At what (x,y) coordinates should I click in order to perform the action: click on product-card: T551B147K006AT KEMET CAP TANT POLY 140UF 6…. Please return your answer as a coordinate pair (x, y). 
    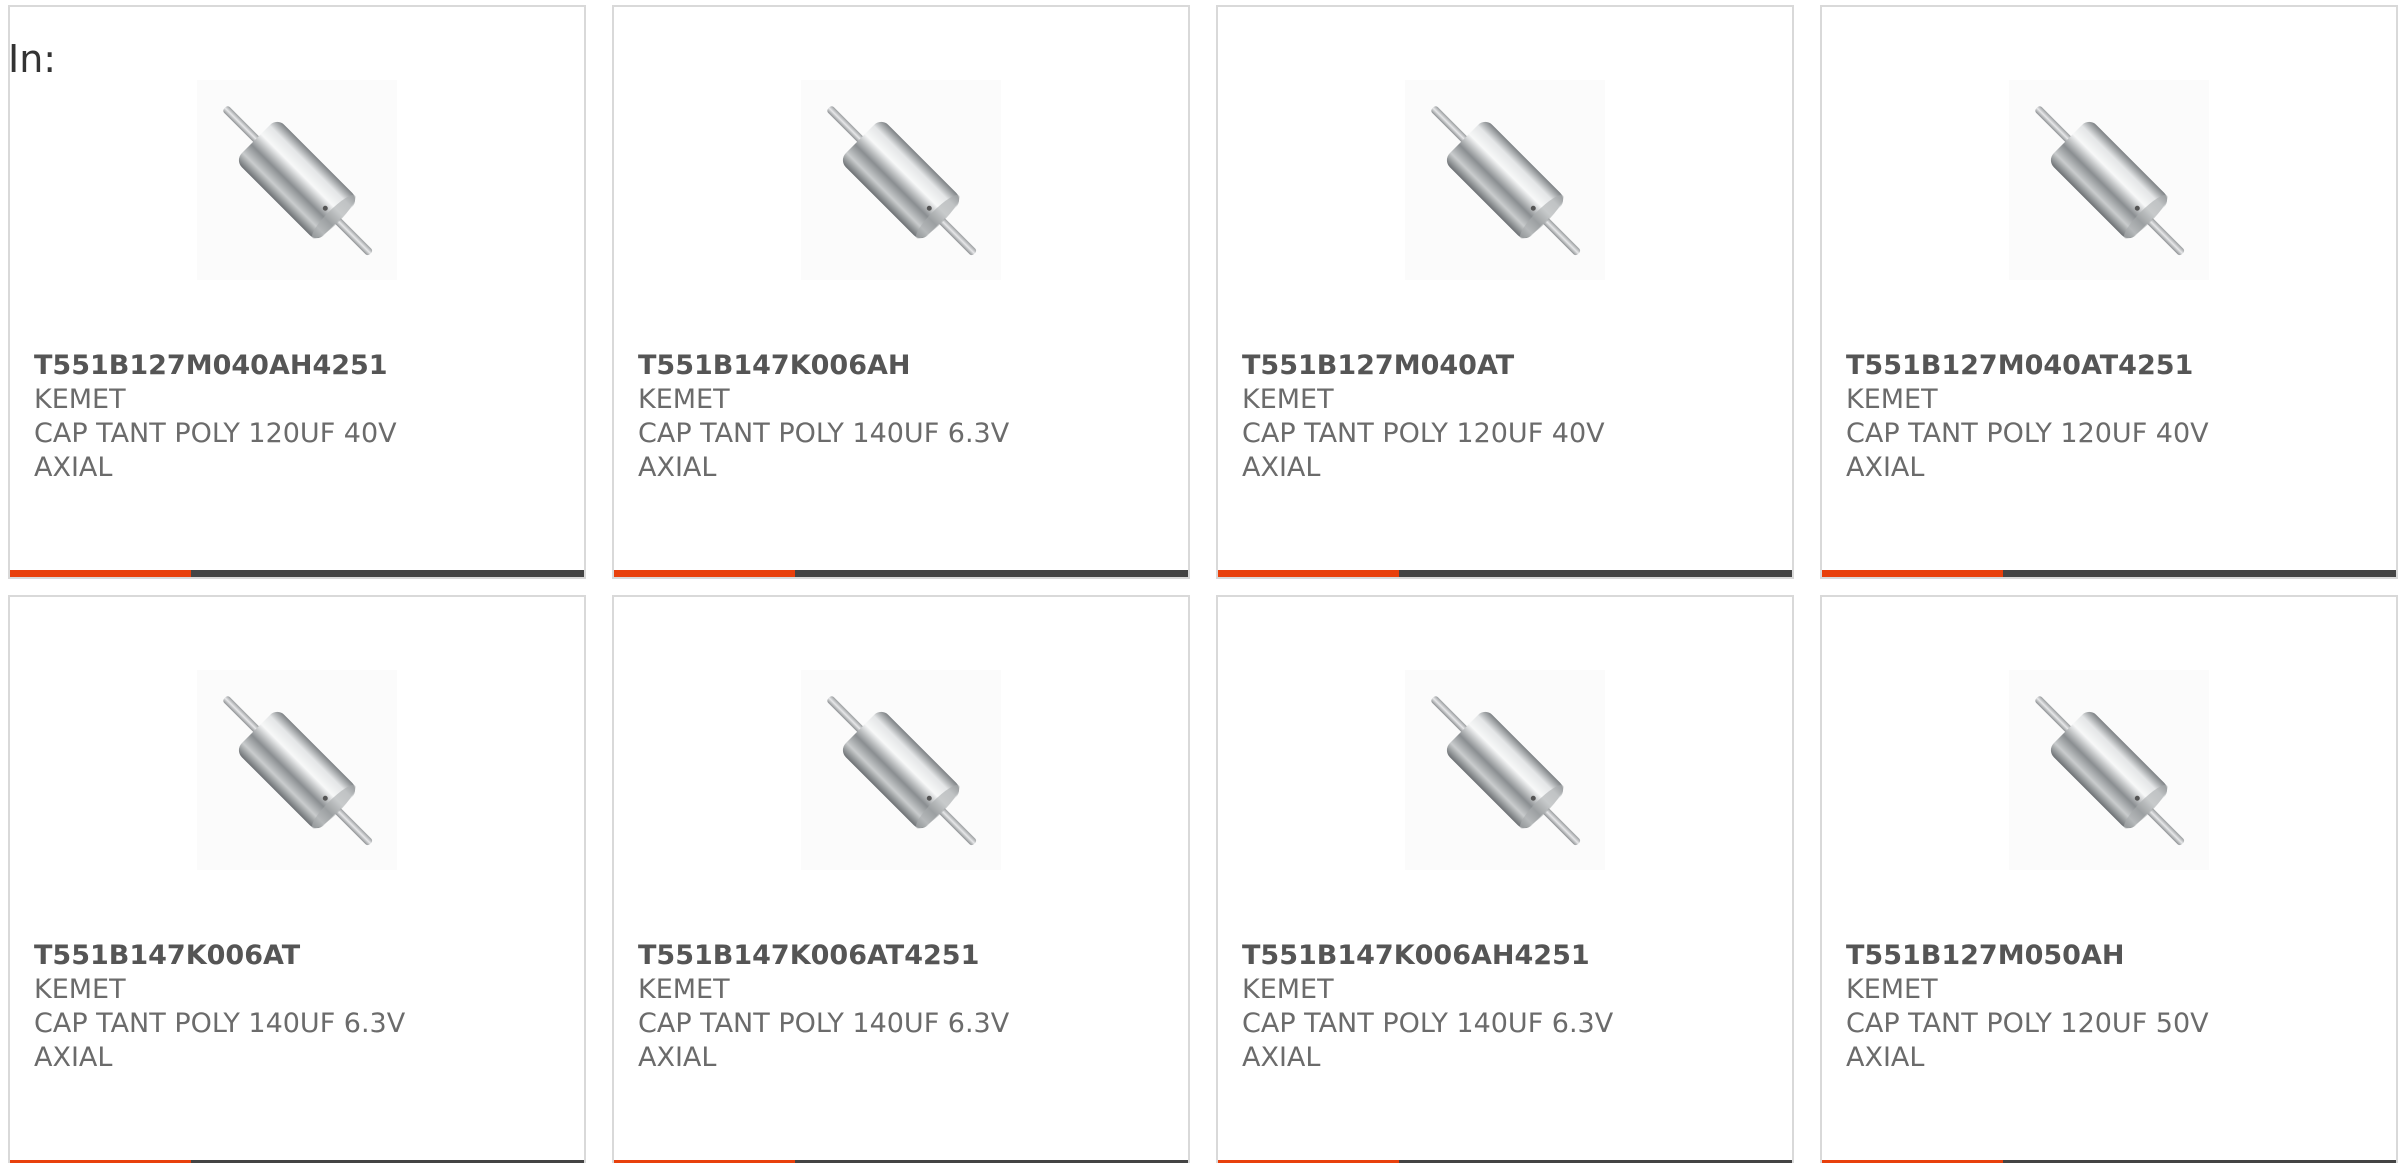
    Looking at the image, I should click on (297, 879).